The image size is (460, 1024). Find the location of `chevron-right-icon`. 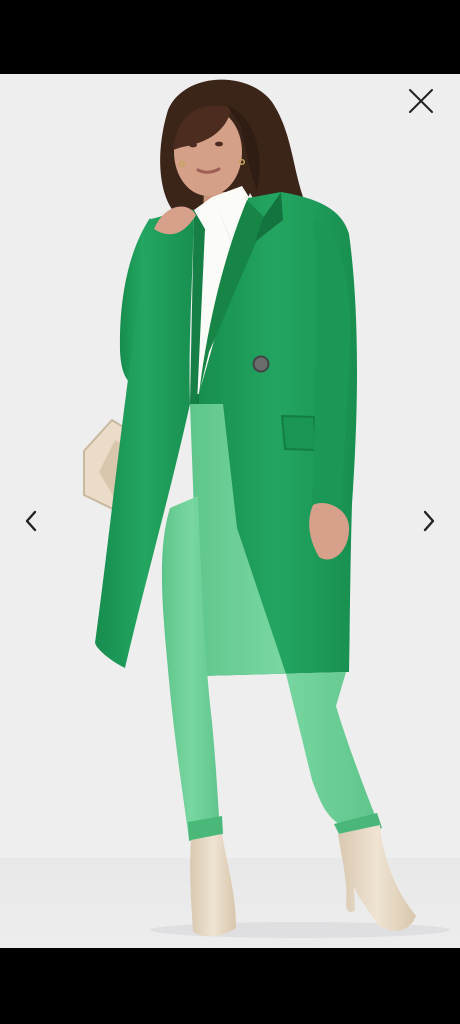

chevron-right-icon is located at coordinates (429, 521).